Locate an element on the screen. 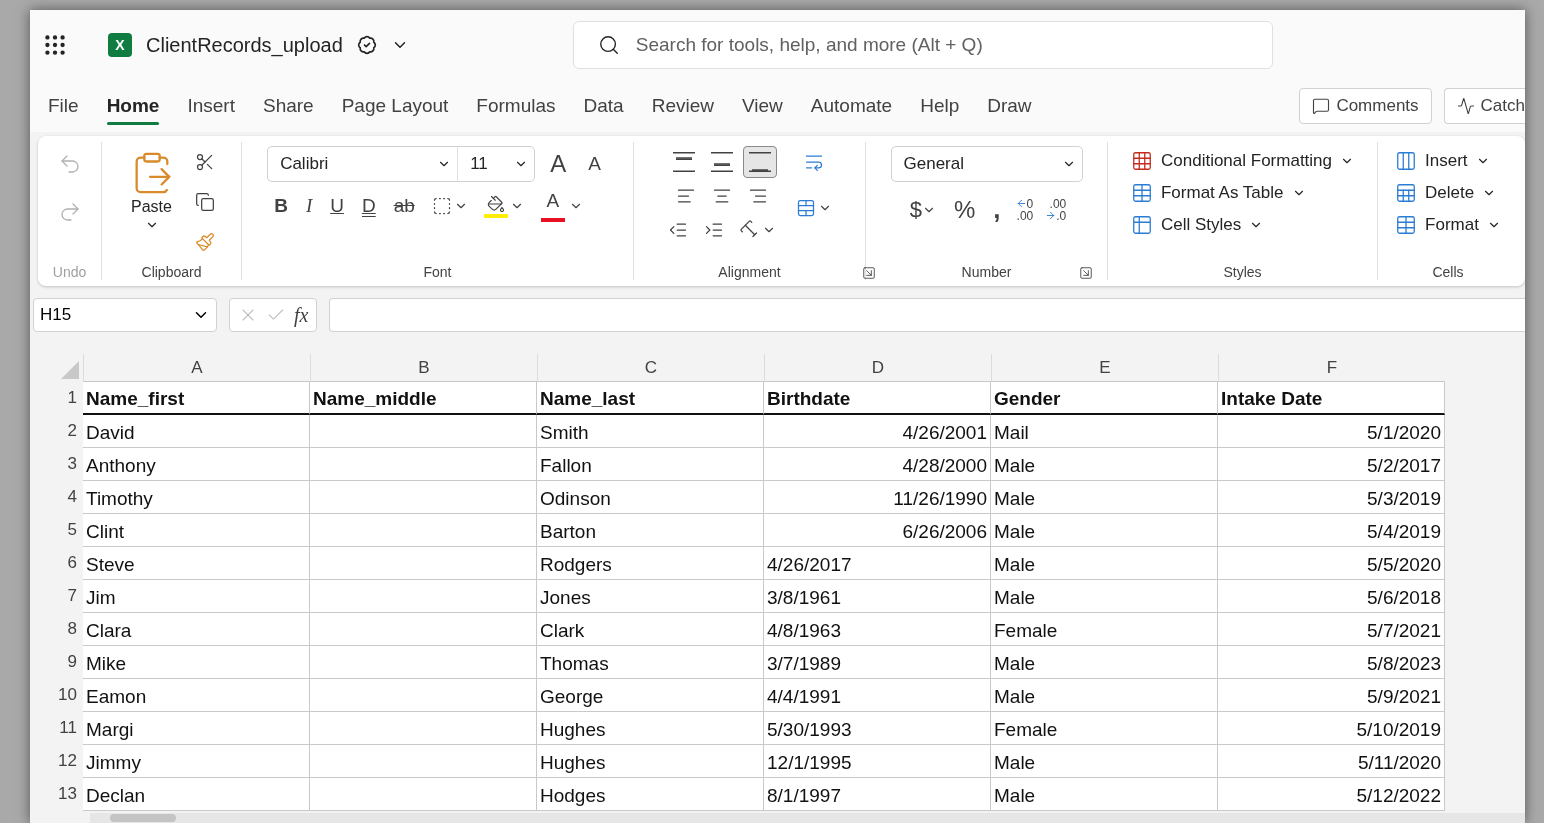 The width and height of the screenshot is (1544, 823). table-cell: 11/26/1990 is located at coordinates (877, 497).